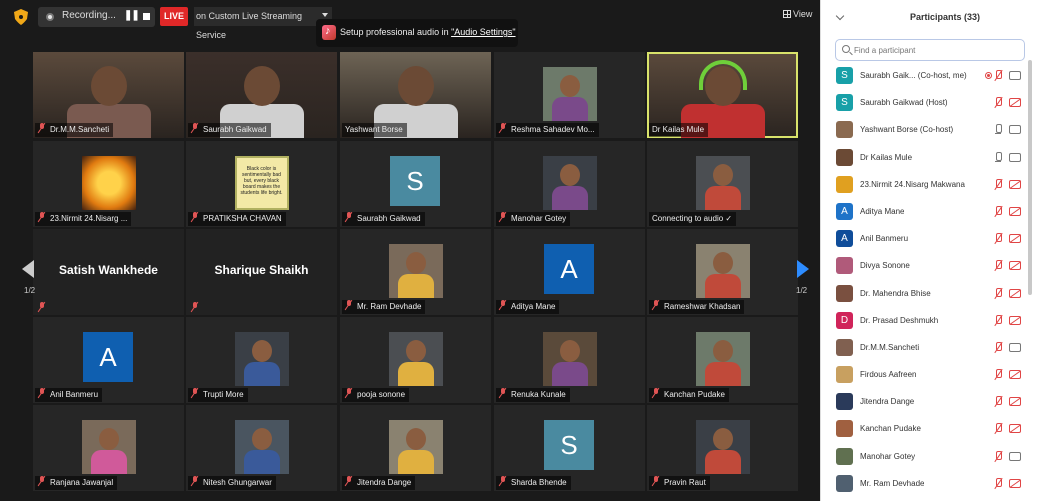  Describe the element at coordinates (931, 429) in the screenshot. I see `participant-row: Kanchan Pudake` at that location.